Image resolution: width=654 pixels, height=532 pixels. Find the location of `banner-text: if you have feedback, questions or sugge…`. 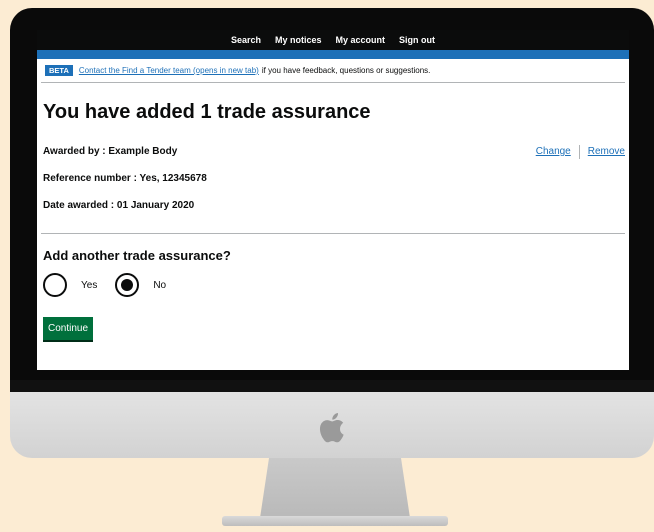

banner-text: if you have feedback, questions or sugge… is located at coordinates (346, 70).